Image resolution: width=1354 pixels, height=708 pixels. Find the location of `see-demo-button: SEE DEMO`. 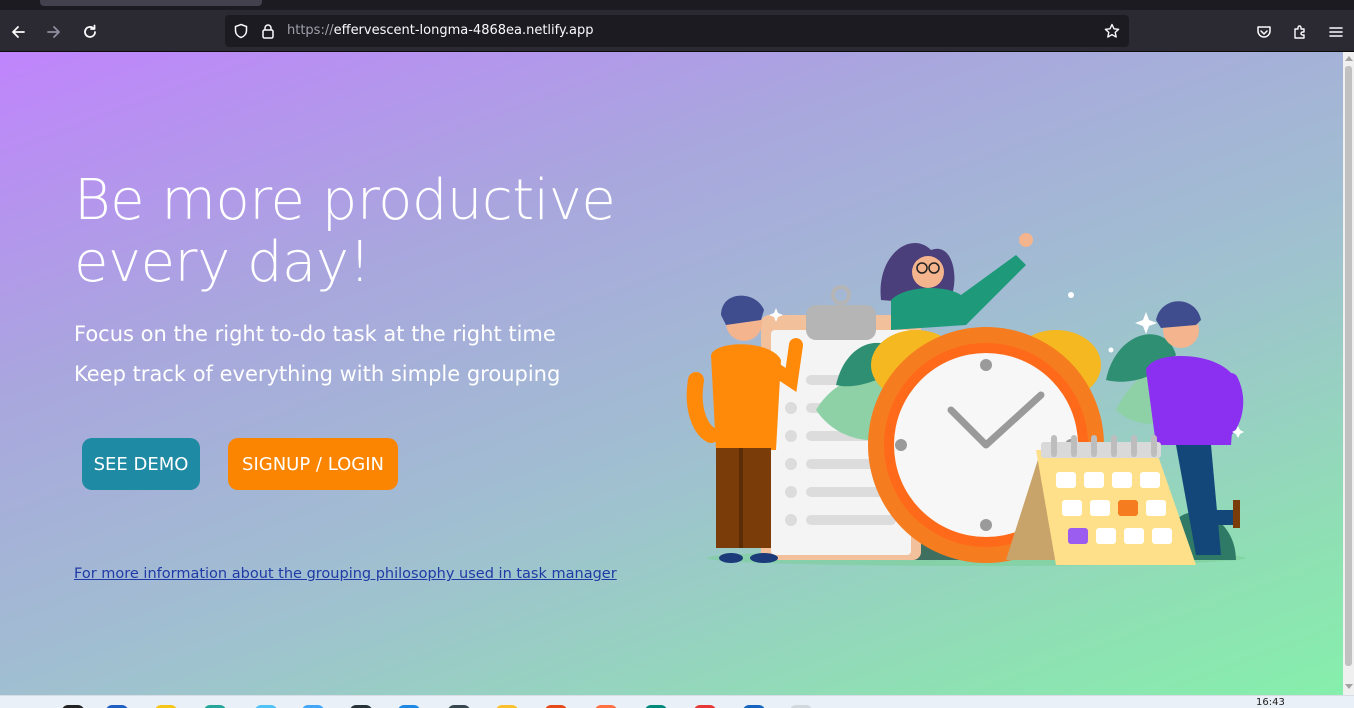

see-demo-button: SEE DEMO is located at coordinates (141, 464).